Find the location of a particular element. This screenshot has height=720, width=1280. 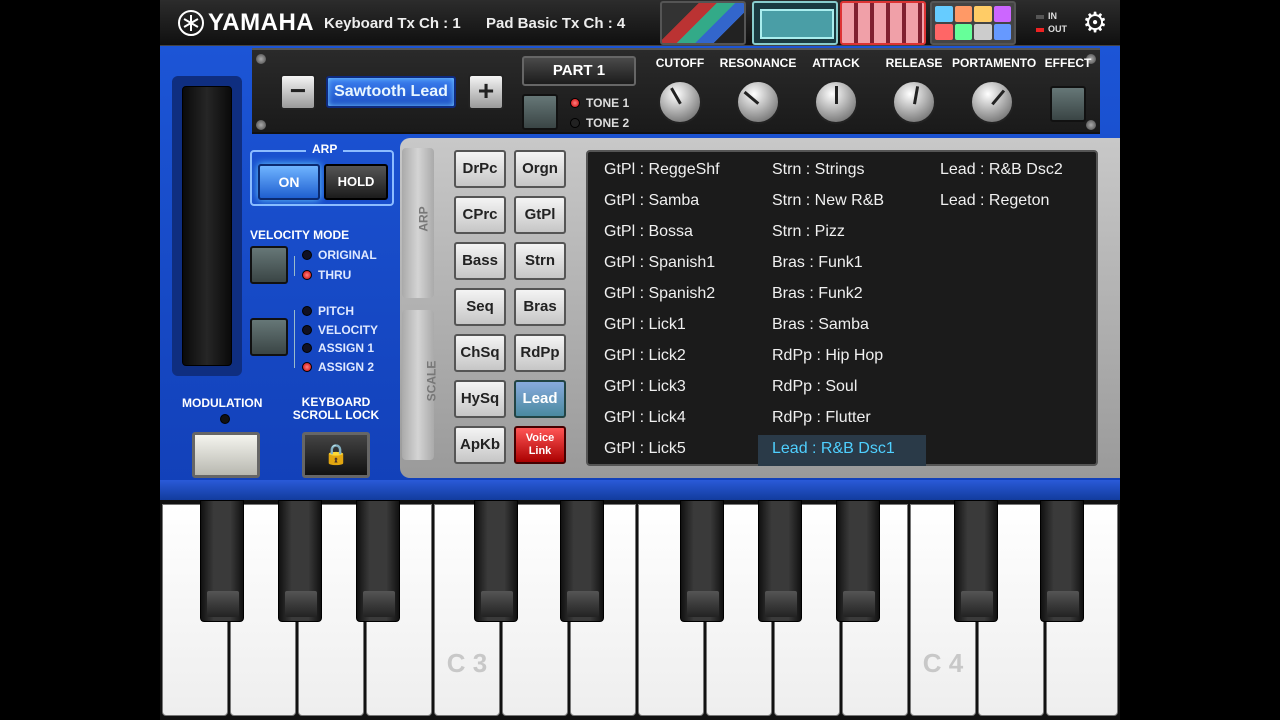

list-item: Lead : R&B Dsc2 is located at coordinates (1010, 171).